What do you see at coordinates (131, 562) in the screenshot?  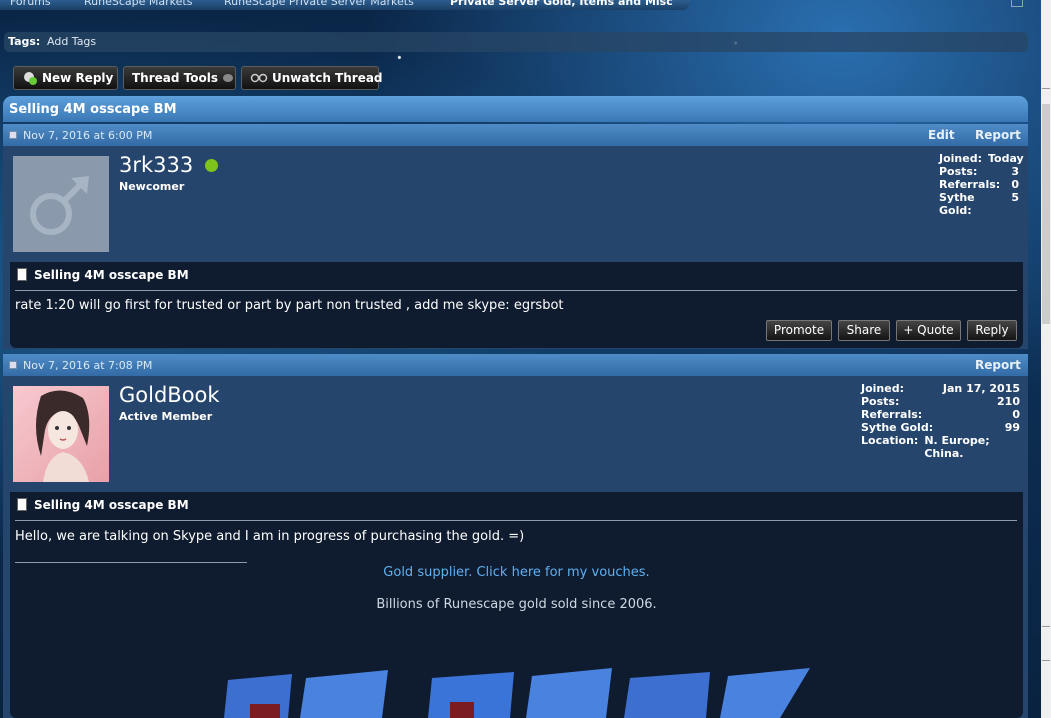 I see `signature-divider` at bounding box center [131, 562].